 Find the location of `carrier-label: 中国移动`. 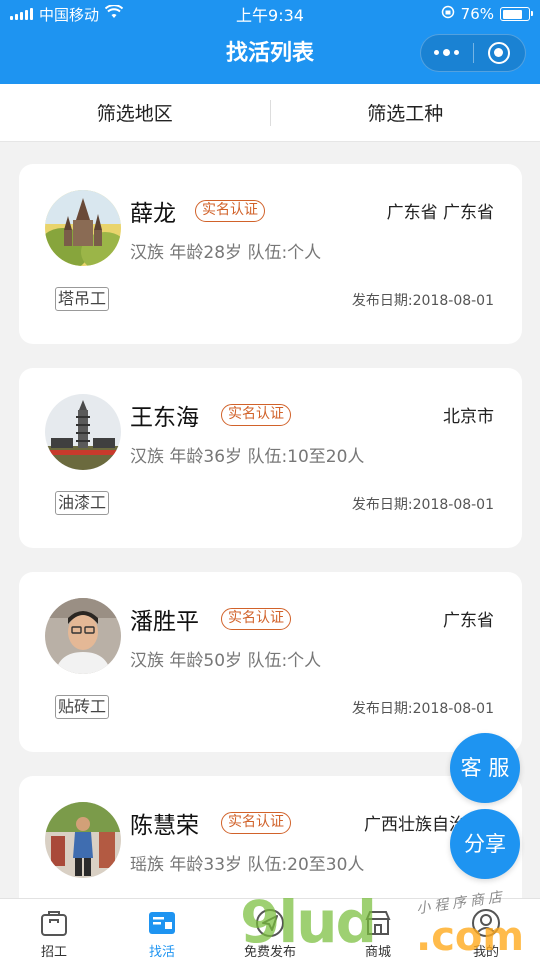

carrier-label: 中国移动 is located at coordinates (69, 14).